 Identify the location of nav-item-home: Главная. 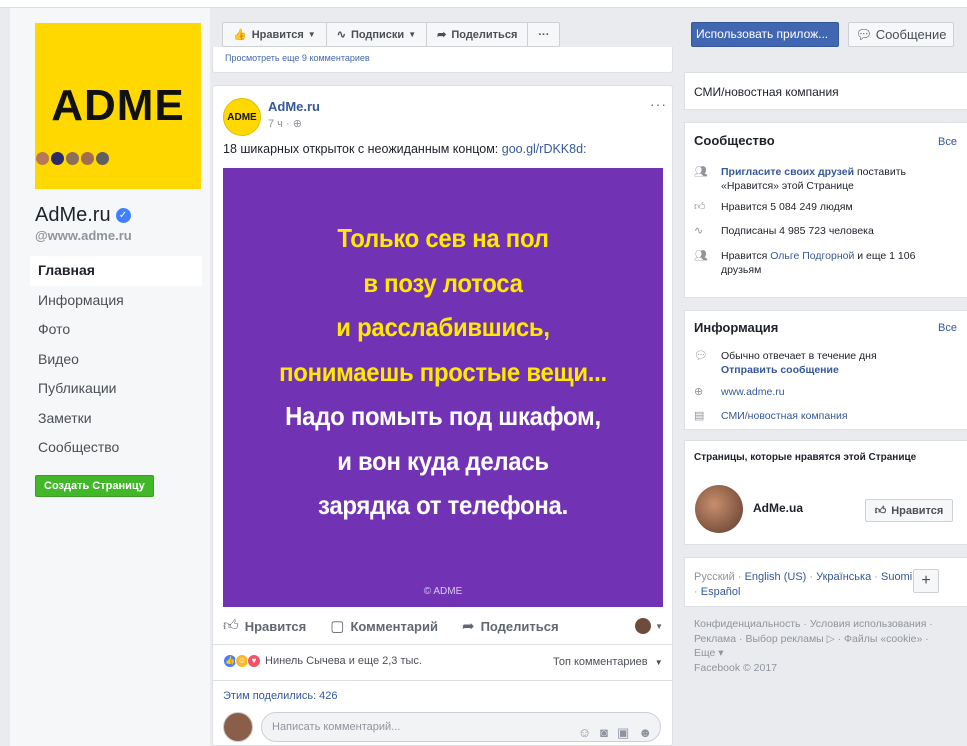
(116, 271).